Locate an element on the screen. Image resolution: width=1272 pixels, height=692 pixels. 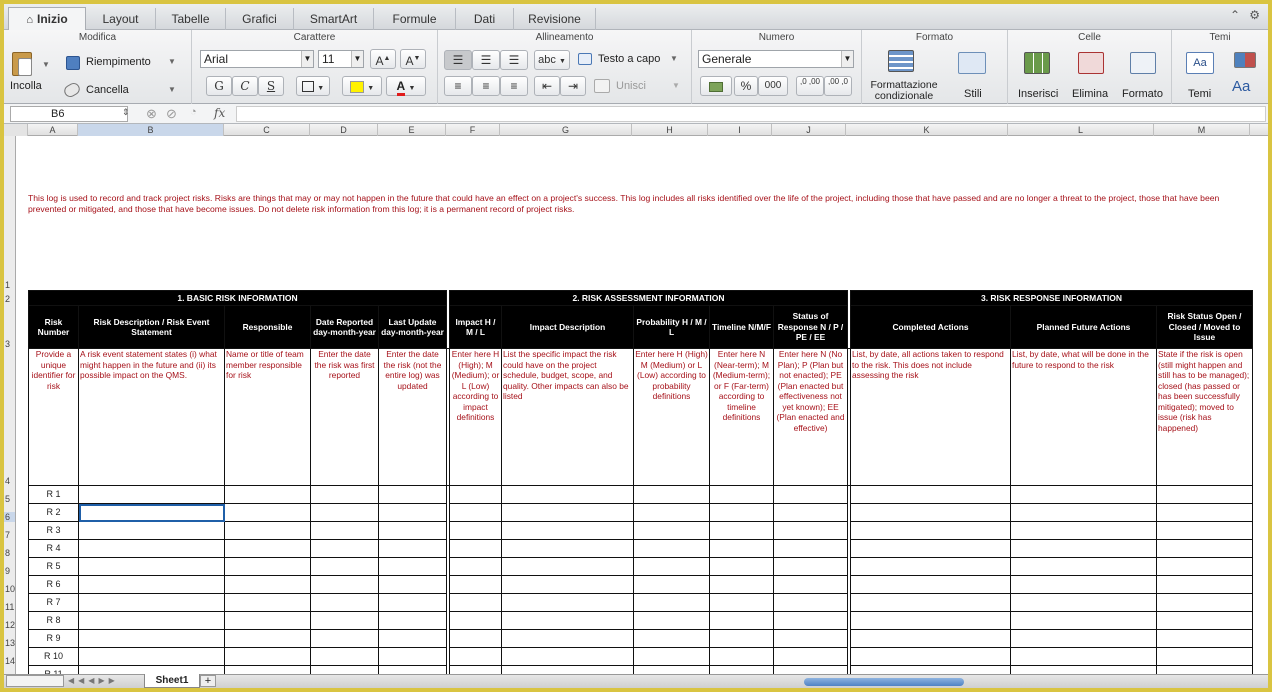
risk-number-cell: R 3 is located at coordinates (53, 530).